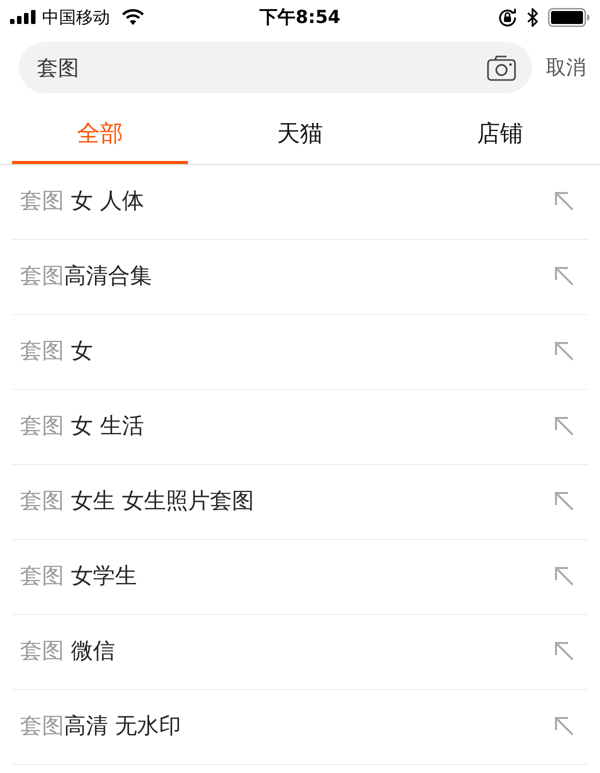 This screenshot has height=773, width=600. Describe the element at coordinates (56, 351) in the screenshot. I see `suggestion-item: 套图 女` at that location.